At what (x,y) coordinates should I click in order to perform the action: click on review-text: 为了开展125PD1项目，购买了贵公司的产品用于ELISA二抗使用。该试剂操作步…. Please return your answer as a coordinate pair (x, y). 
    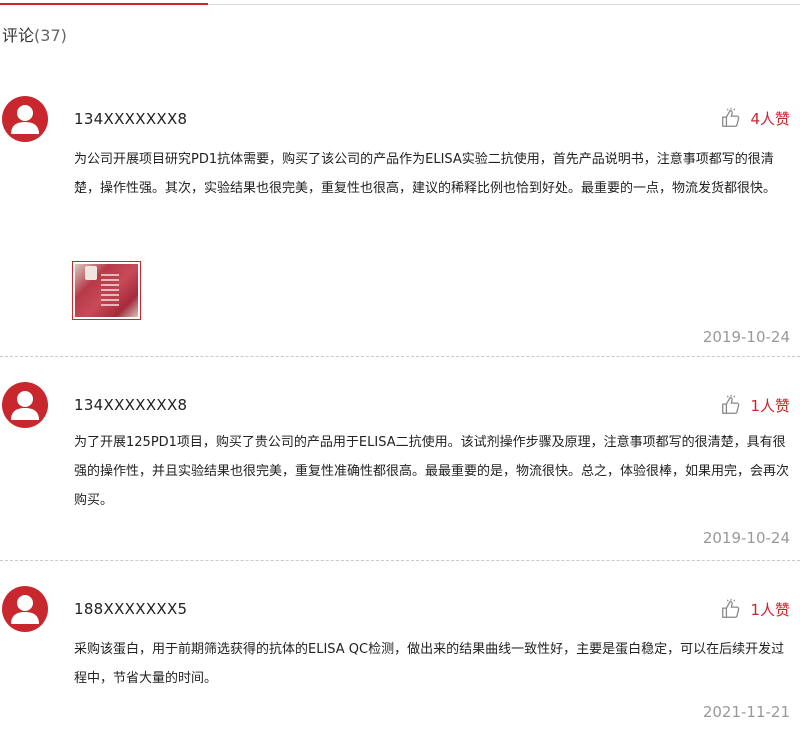
    Looking at the image, I should click on (432, 471).